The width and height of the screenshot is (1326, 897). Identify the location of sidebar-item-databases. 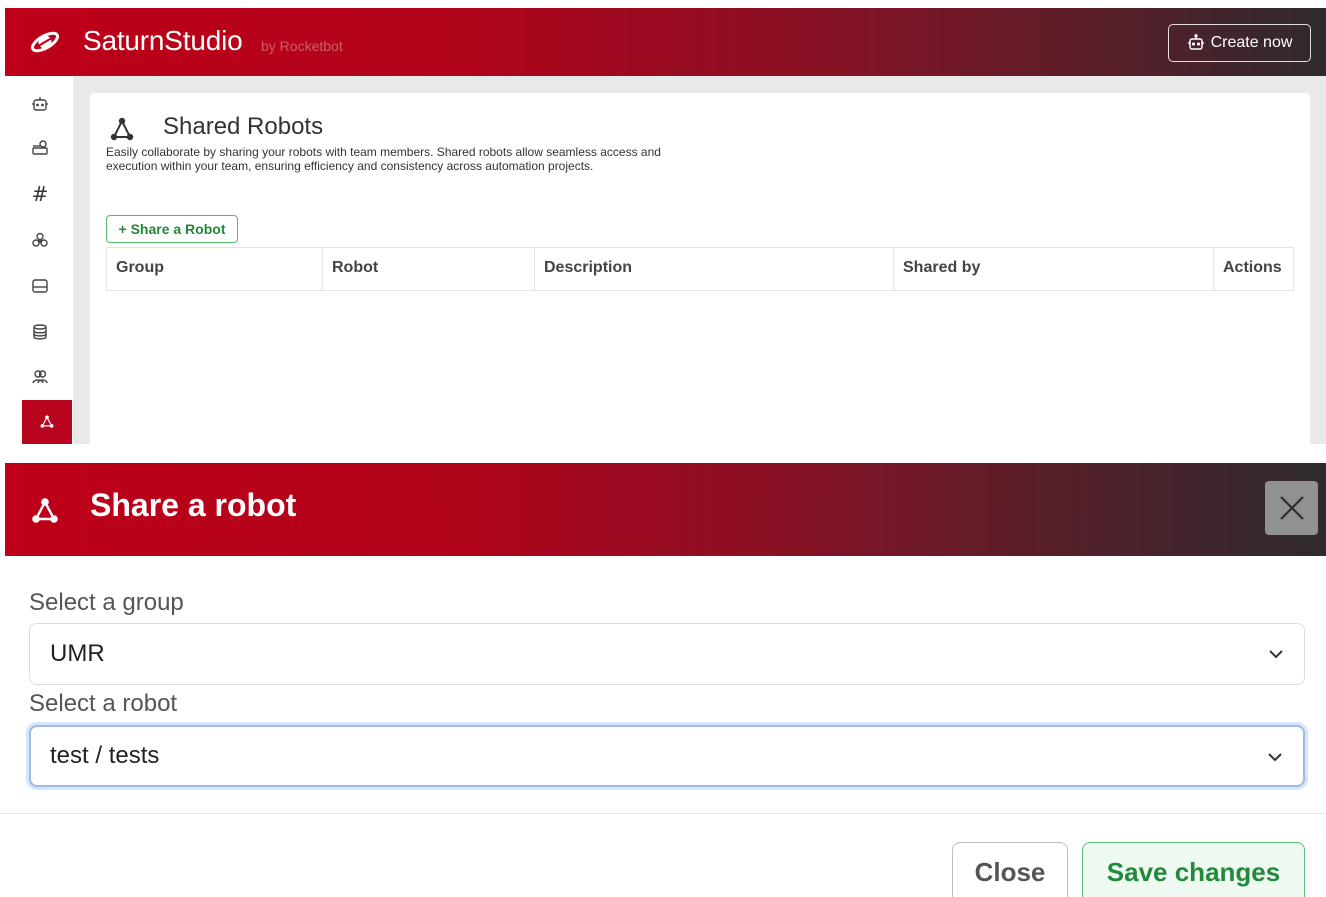
(40, 332).